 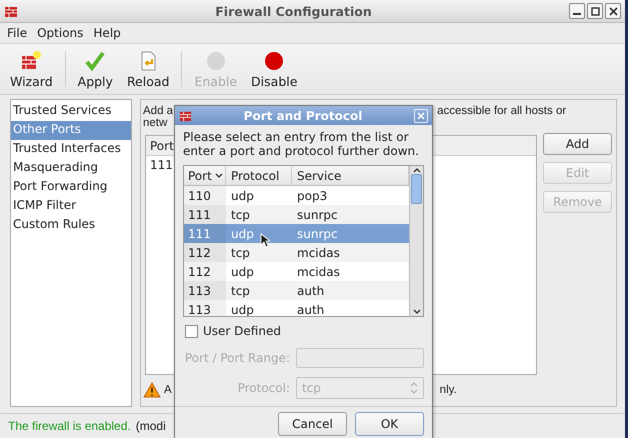 What do you see at coordinates (501, 111) in the screenshot?
I see `description-text: accessible for all hosts or` at bounding box center [501, 111].